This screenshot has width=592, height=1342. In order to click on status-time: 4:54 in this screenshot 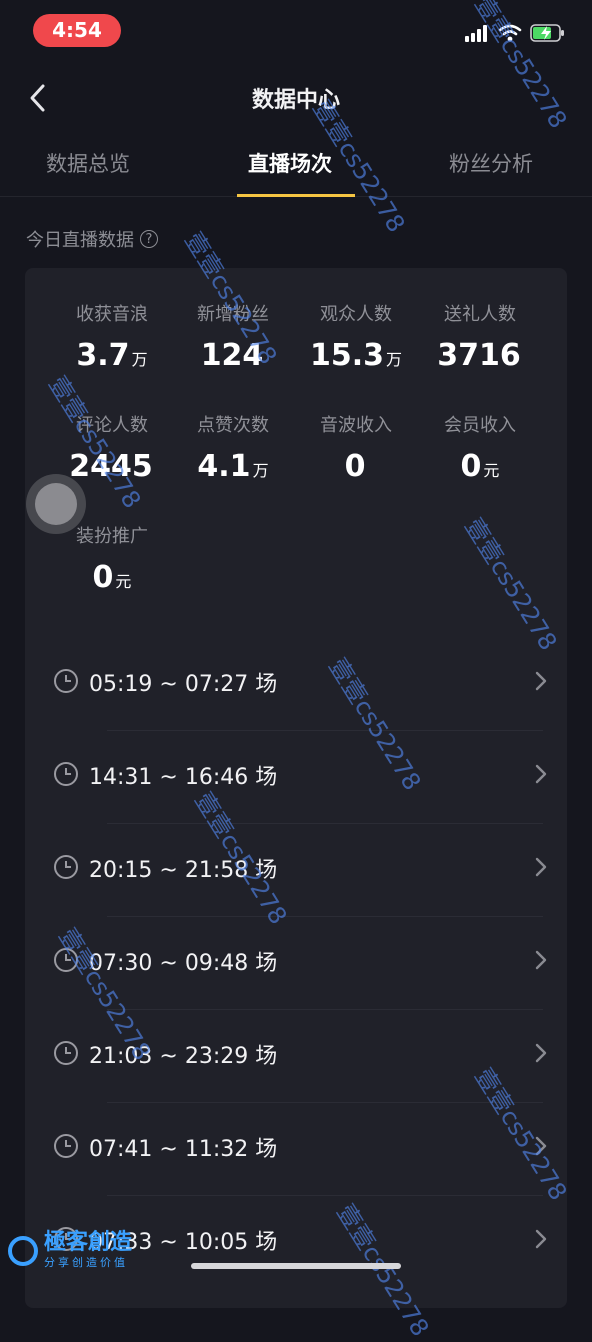, I will do `click(77, 30)`.